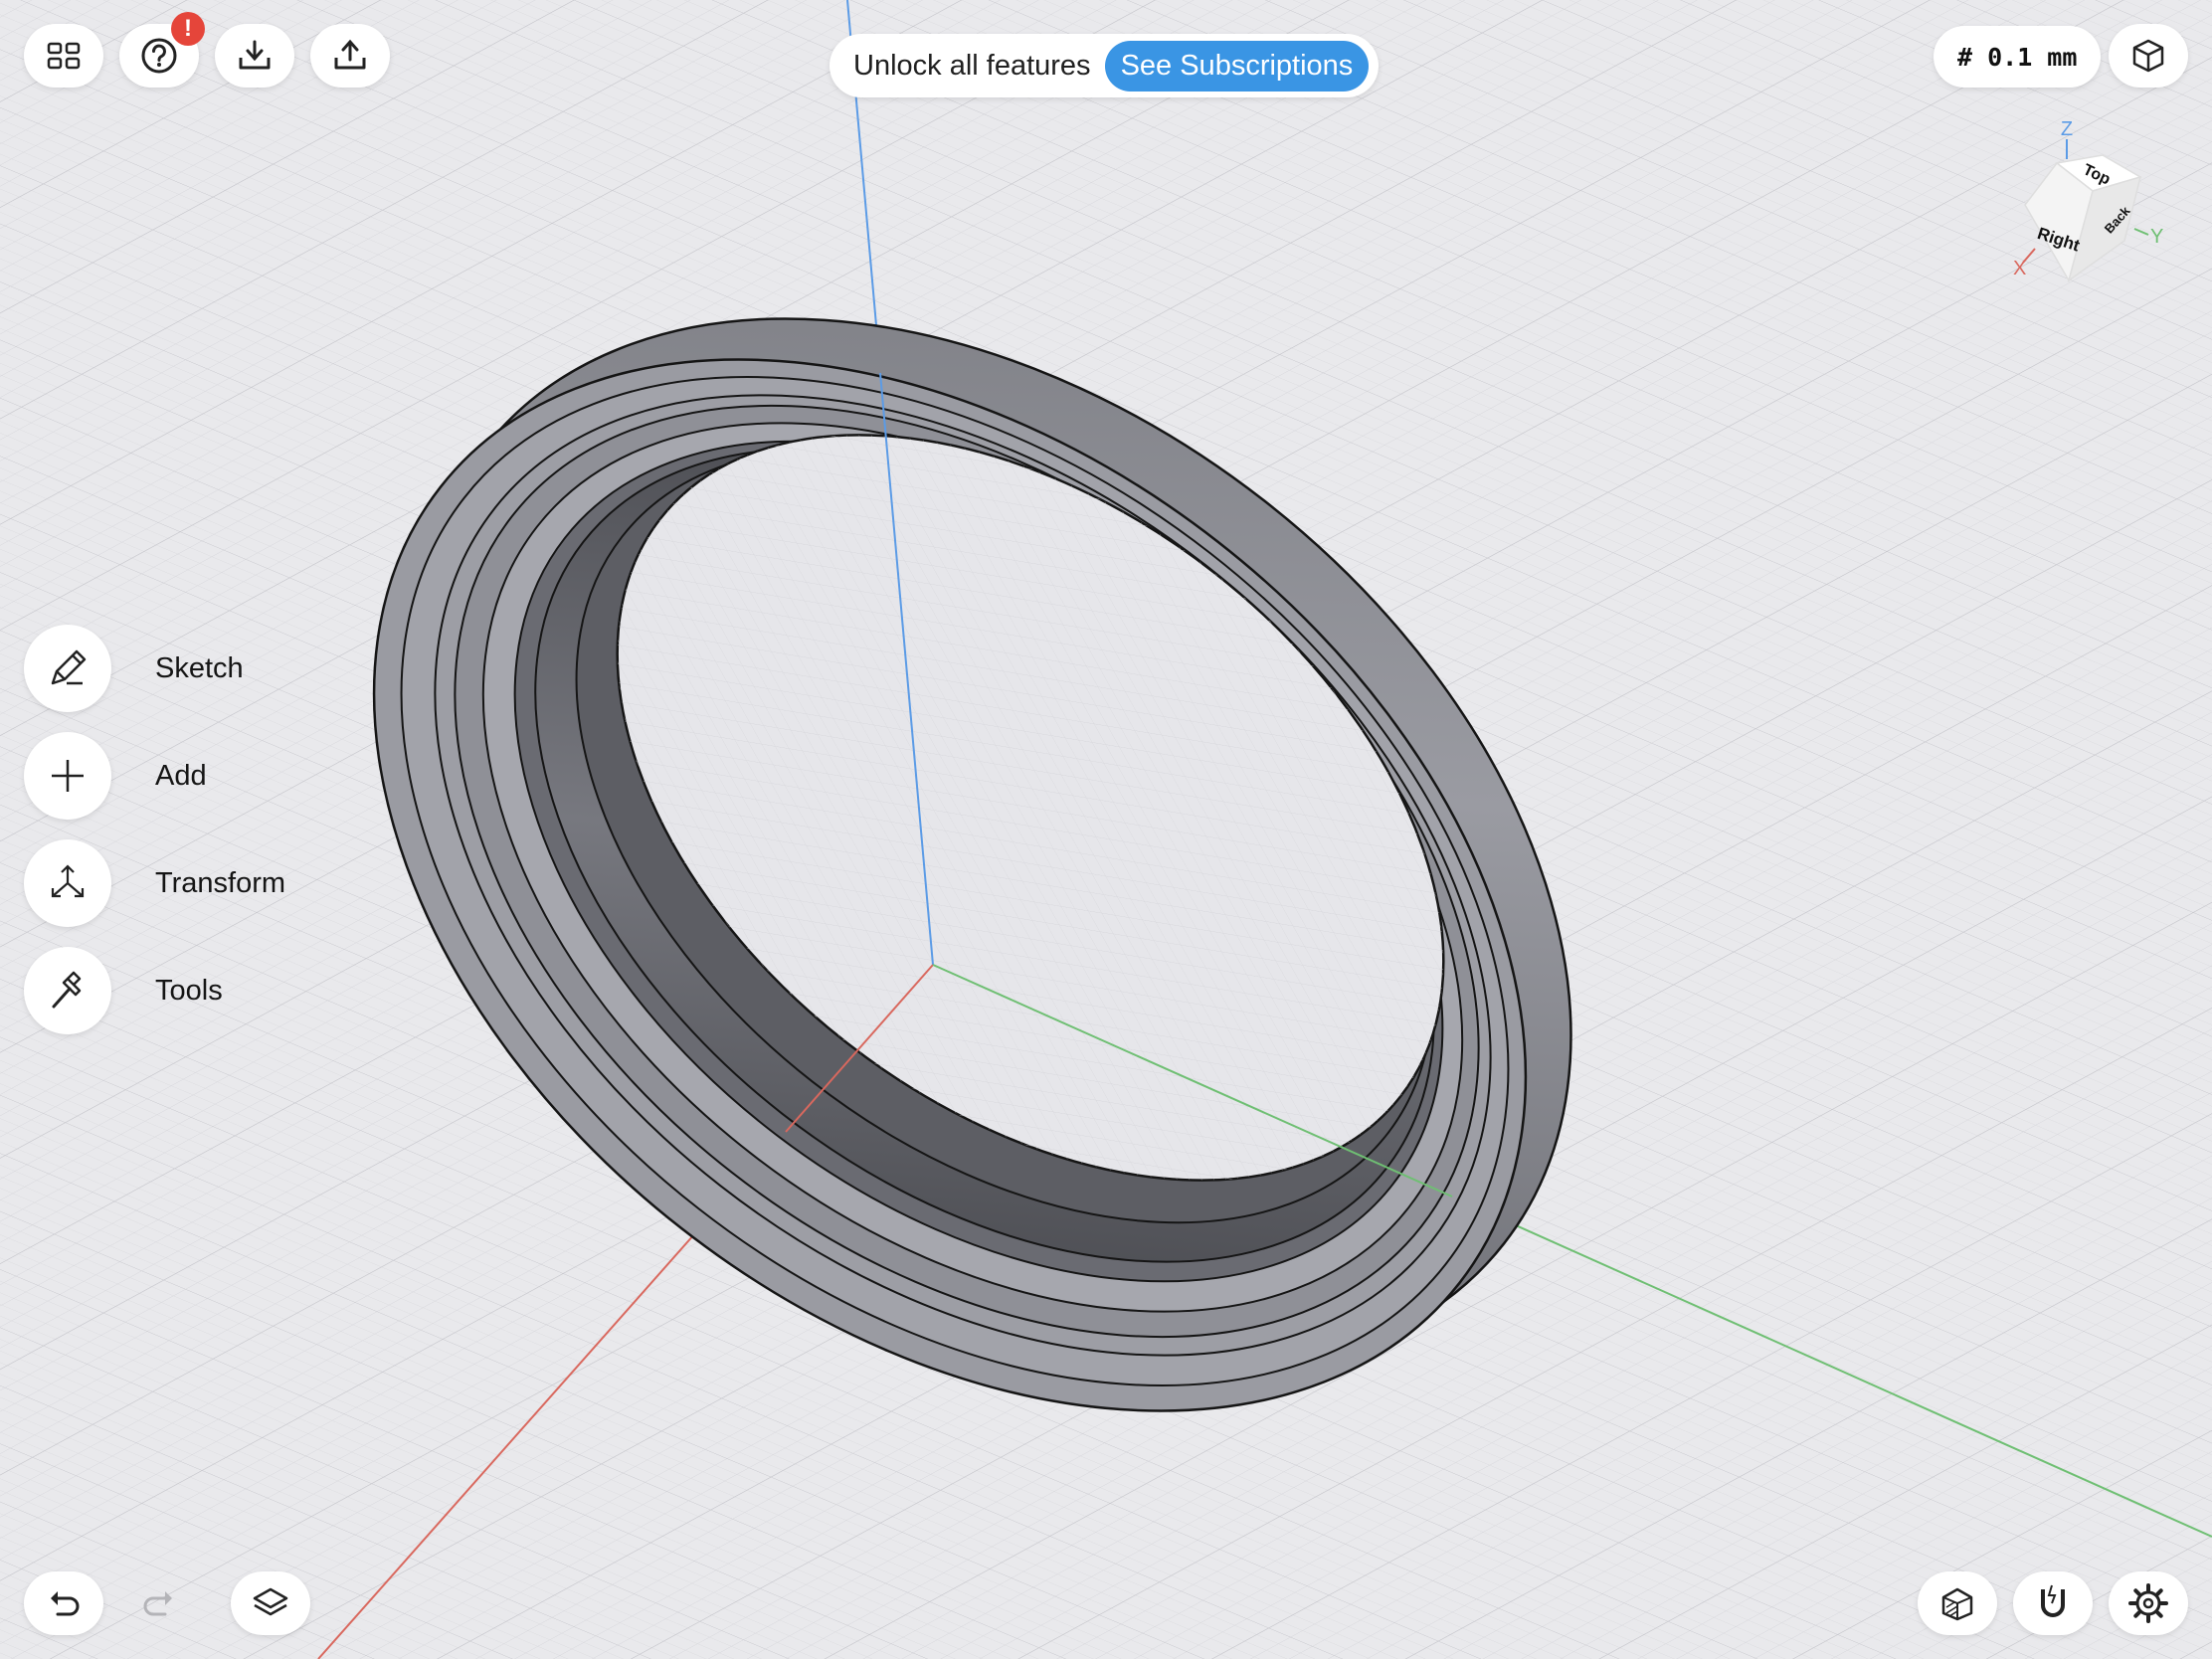 This screenshot has height=1659, width=2212. I want to click on import-button, so click(254, 56).